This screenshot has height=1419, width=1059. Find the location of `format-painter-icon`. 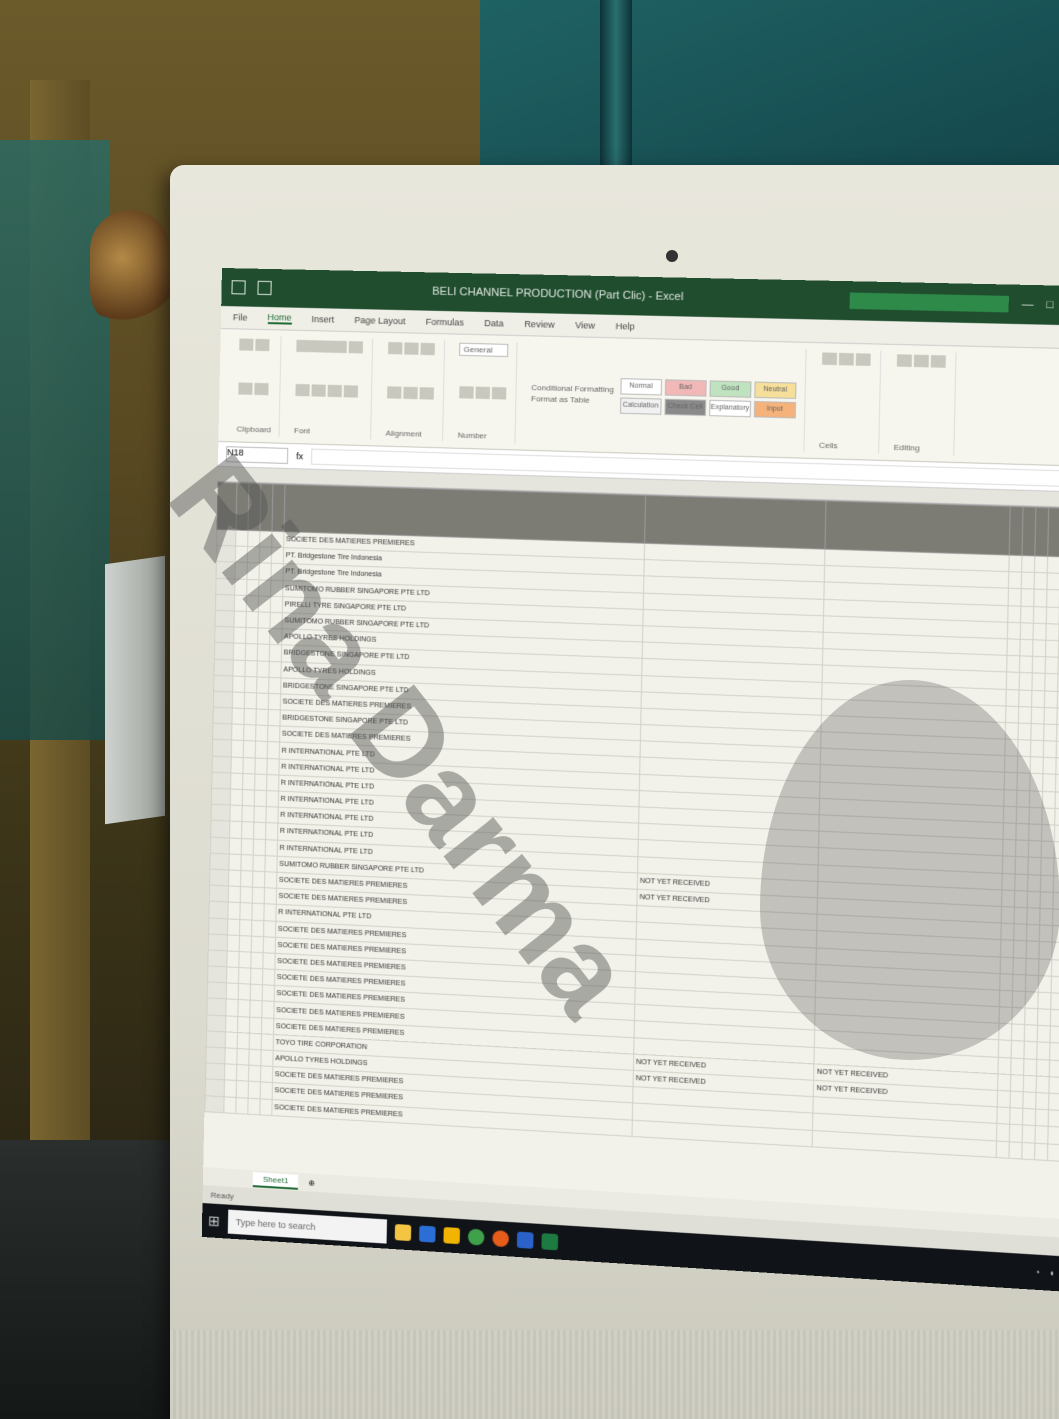

format-painter-icon is located at coordinates (261, 388).